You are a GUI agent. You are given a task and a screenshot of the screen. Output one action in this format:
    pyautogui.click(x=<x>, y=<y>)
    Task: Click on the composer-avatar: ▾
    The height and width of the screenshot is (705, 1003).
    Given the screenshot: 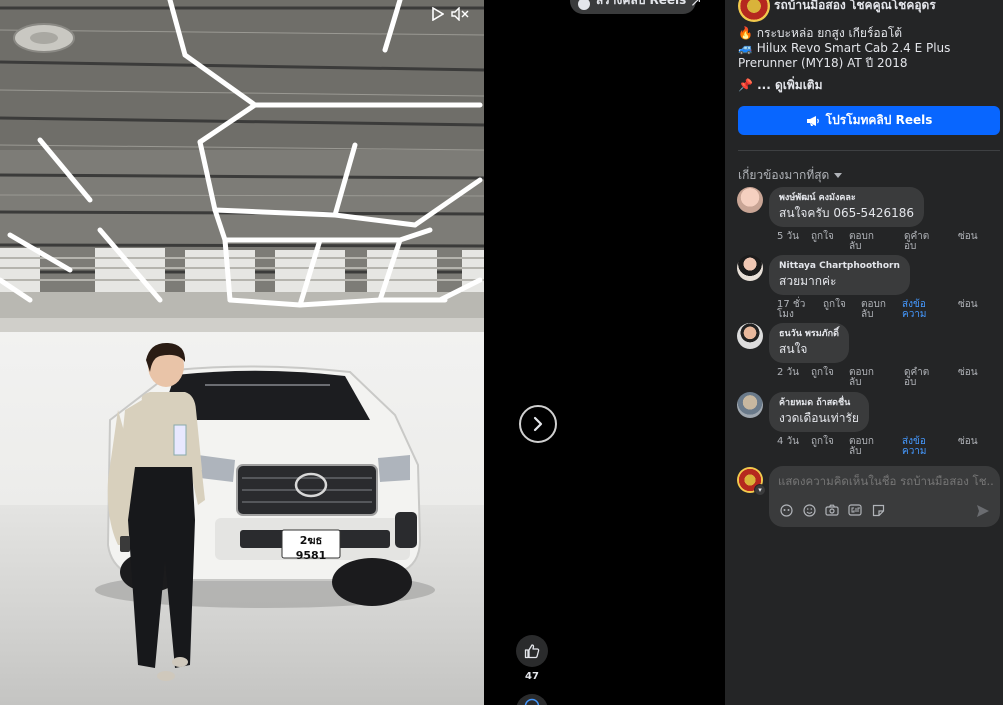 What is the action you would take?
    pyautogui.click(x=751, y=481)
    